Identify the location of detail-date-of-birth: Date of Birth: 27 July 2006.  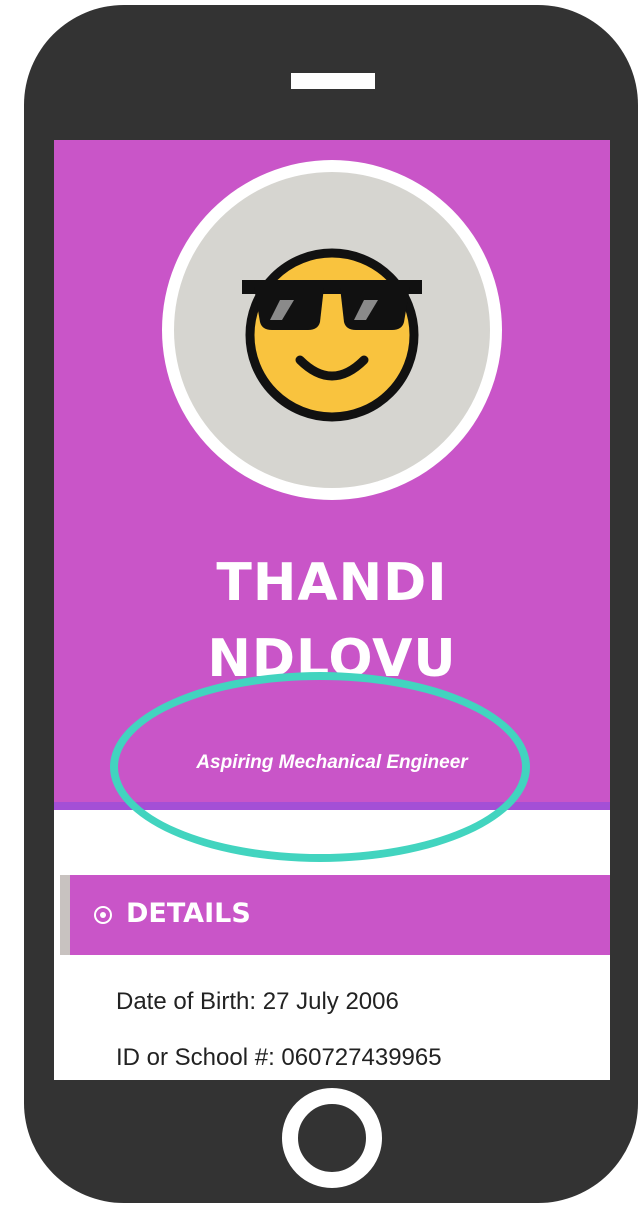
(257, 1001).